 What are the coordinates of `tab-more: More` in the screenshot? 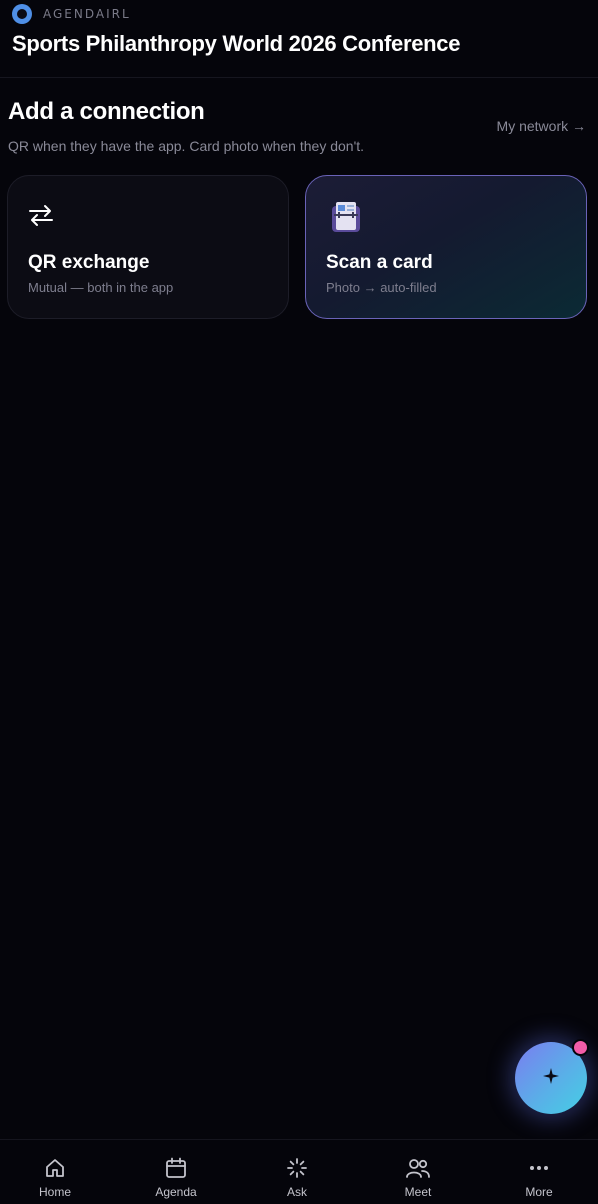 It's located at (539, 1172).